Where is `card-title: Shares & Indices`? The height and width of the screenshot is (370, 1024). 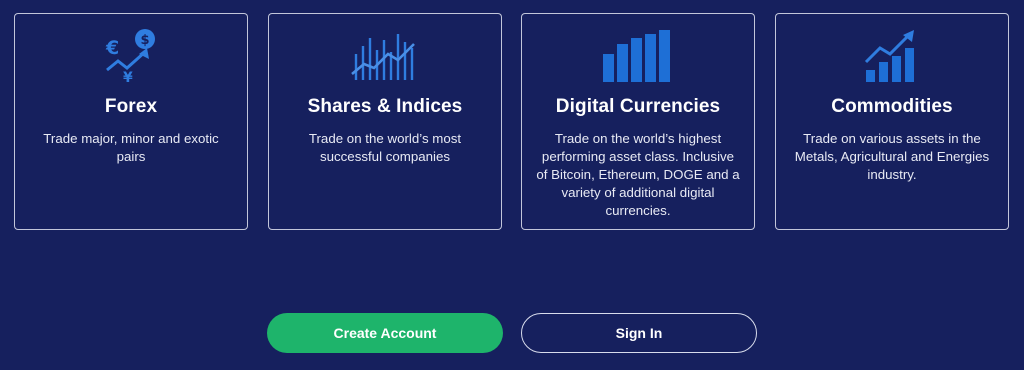 card-title: Shares & Indices is located at coordinates (385, 106).